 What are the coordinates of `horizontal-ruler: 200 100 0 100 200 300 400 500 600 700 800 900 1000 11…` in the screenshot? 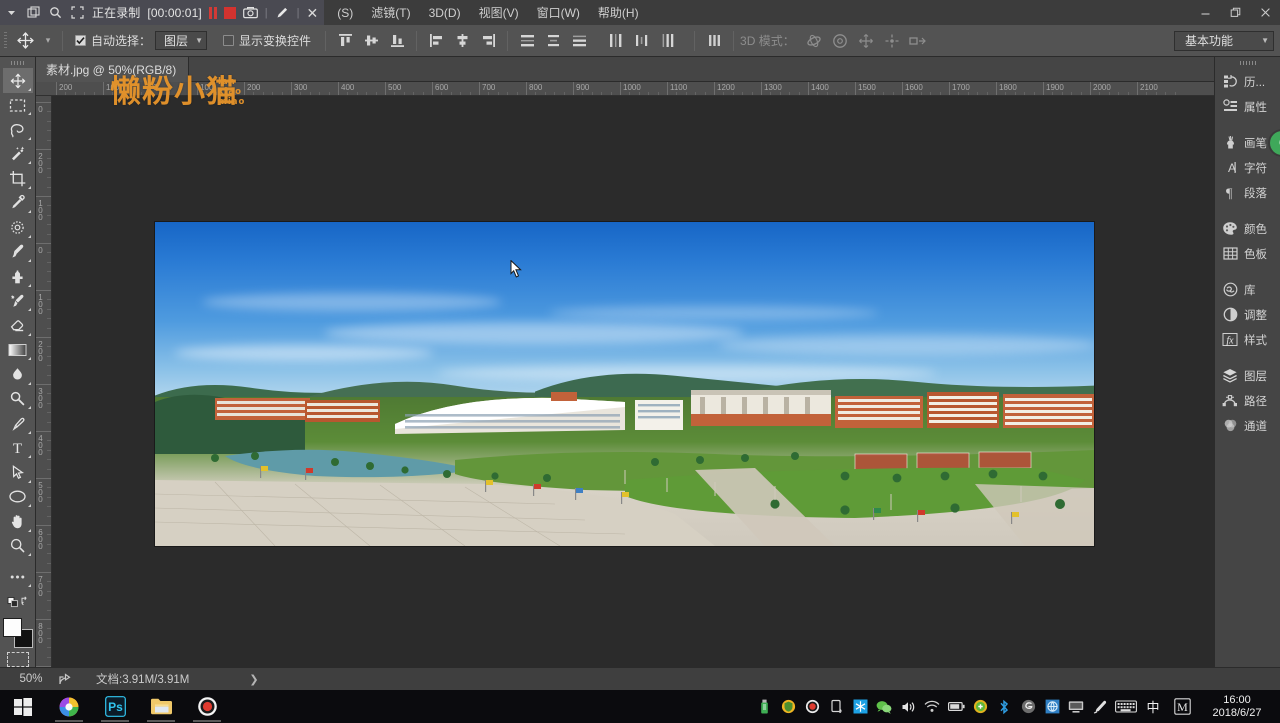 It's located at (625, 89).